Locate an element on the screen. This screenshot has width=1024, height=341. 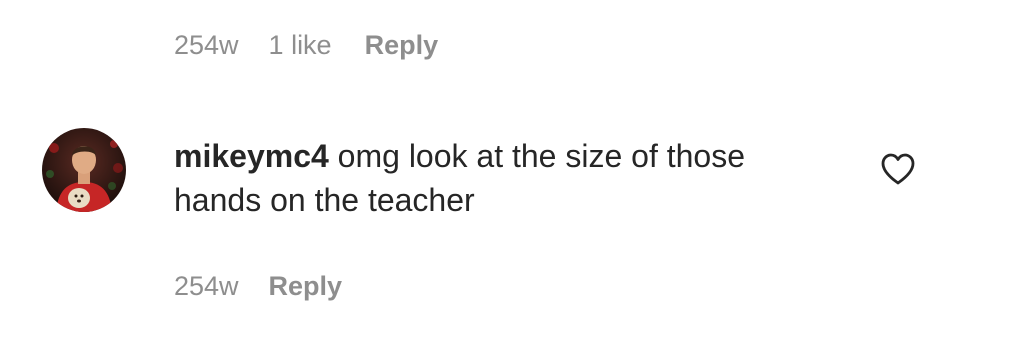
comment-reply-button: Reply is located at coordinates (306, 286).